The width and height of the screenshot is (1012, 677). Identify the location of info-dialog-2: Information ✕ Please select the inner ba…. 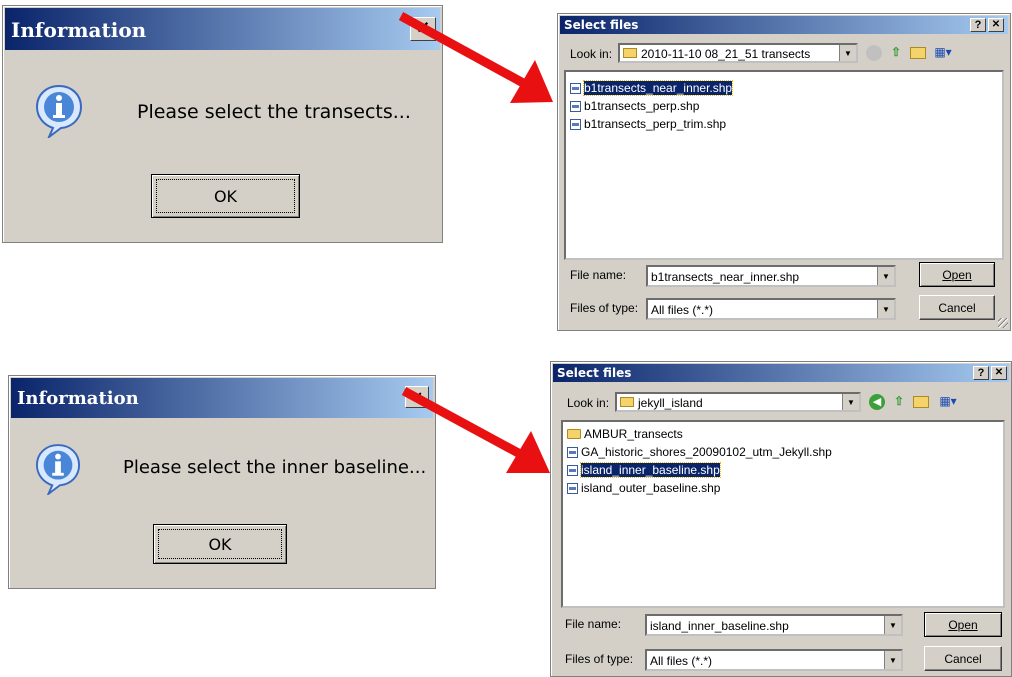
(222, 482).